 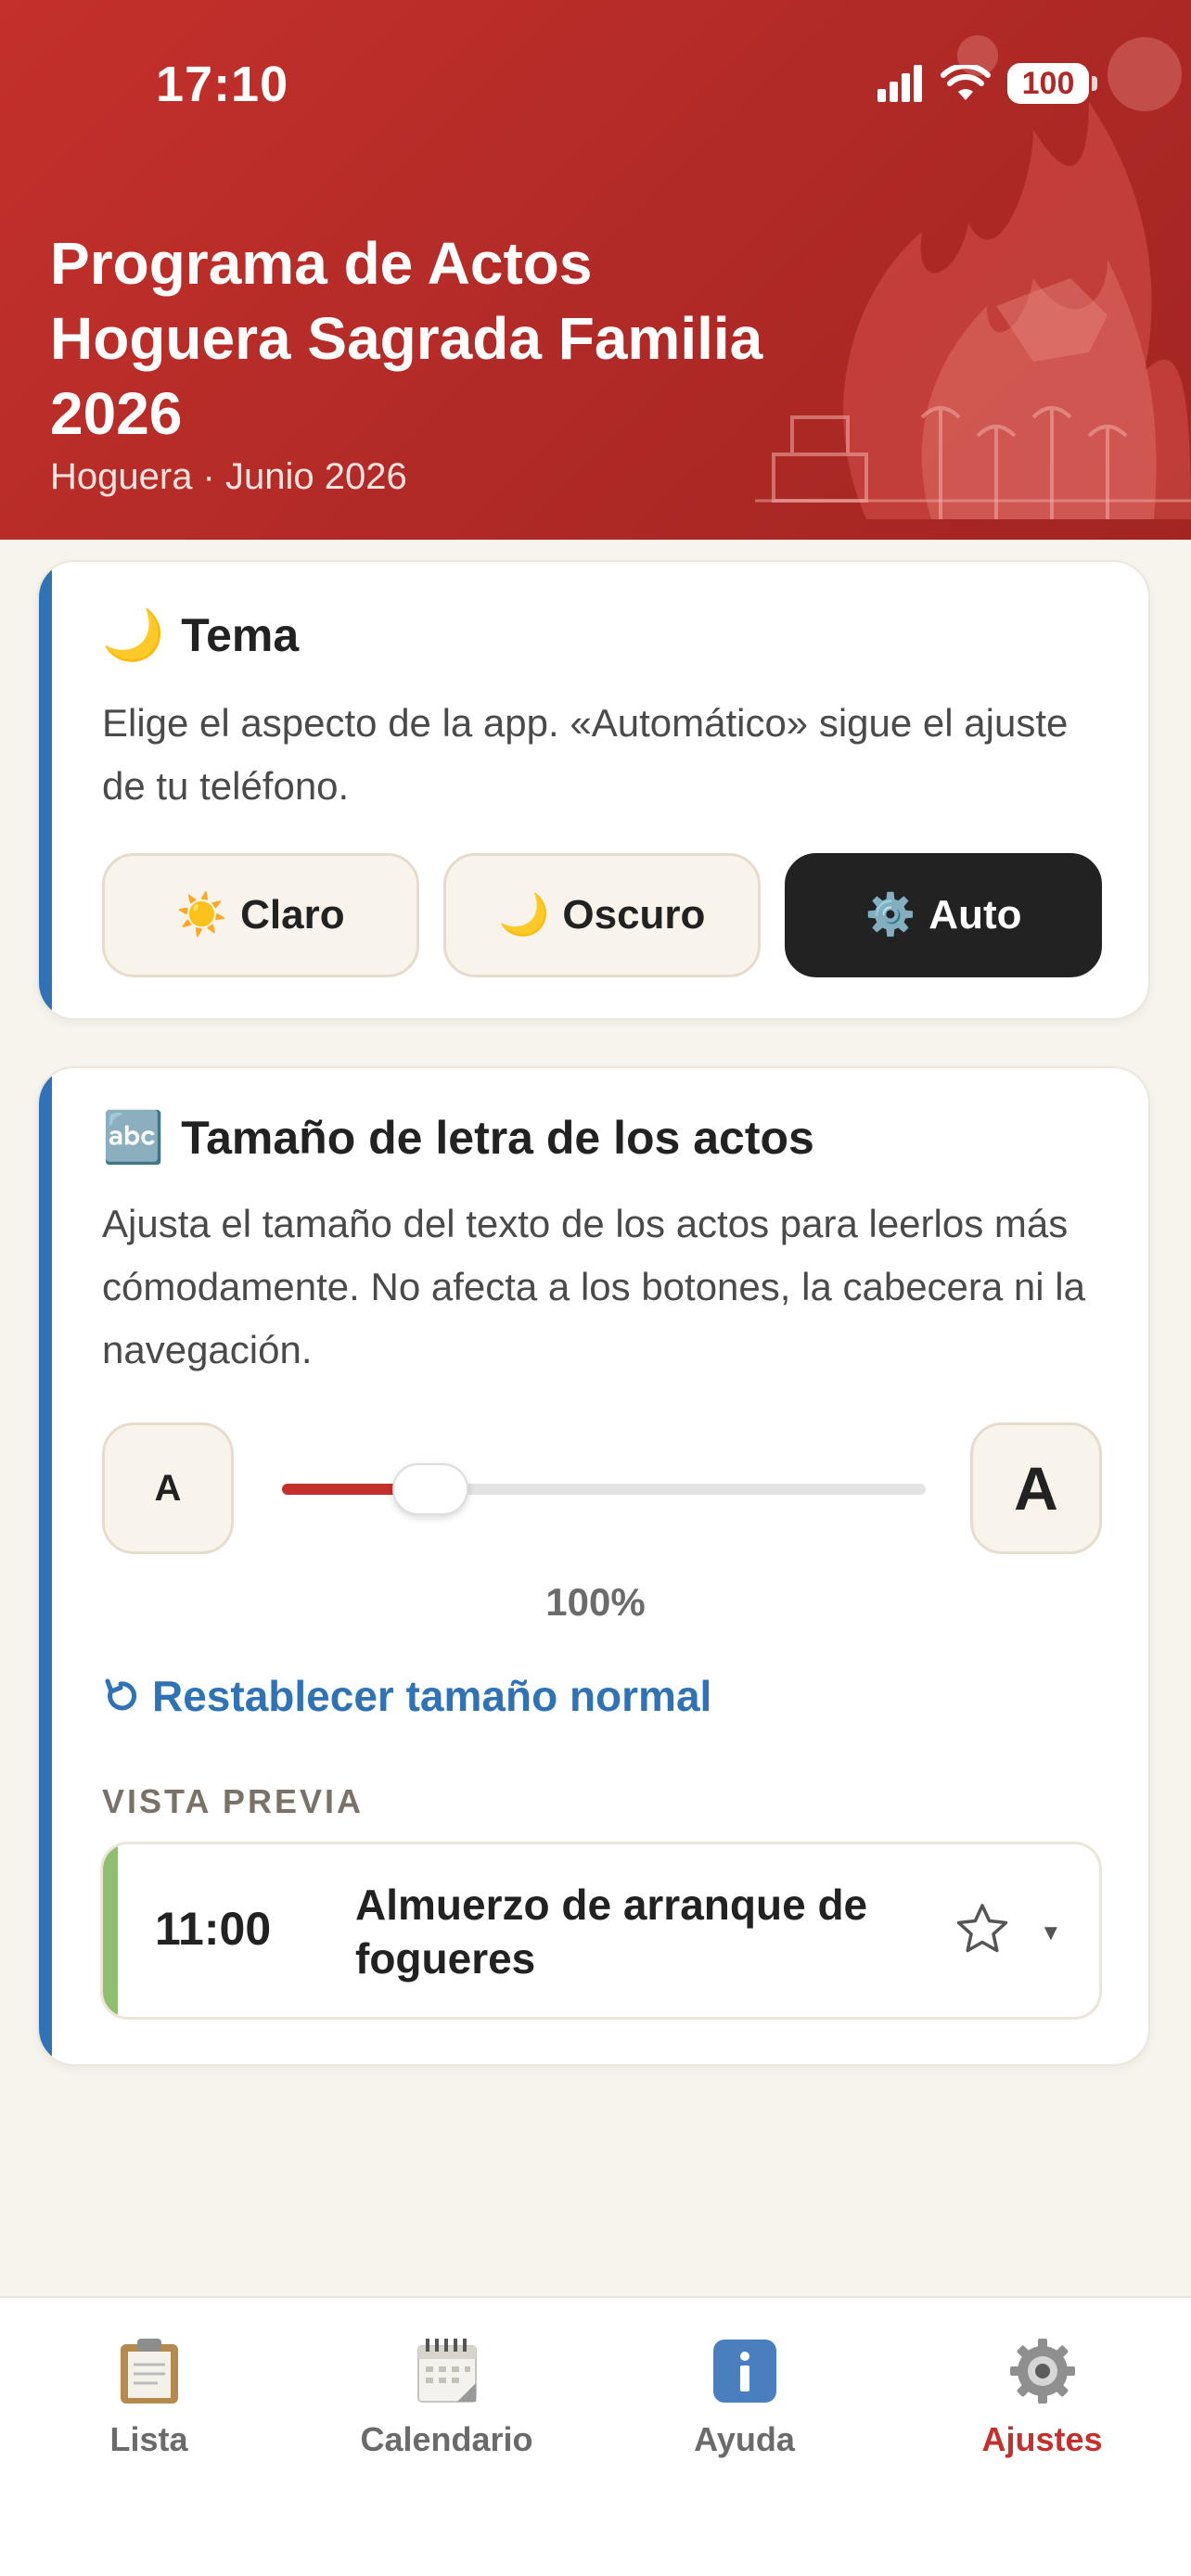 I want to click on reset-label: Restablecer tamaño normal, so click(x=432, y=1696).